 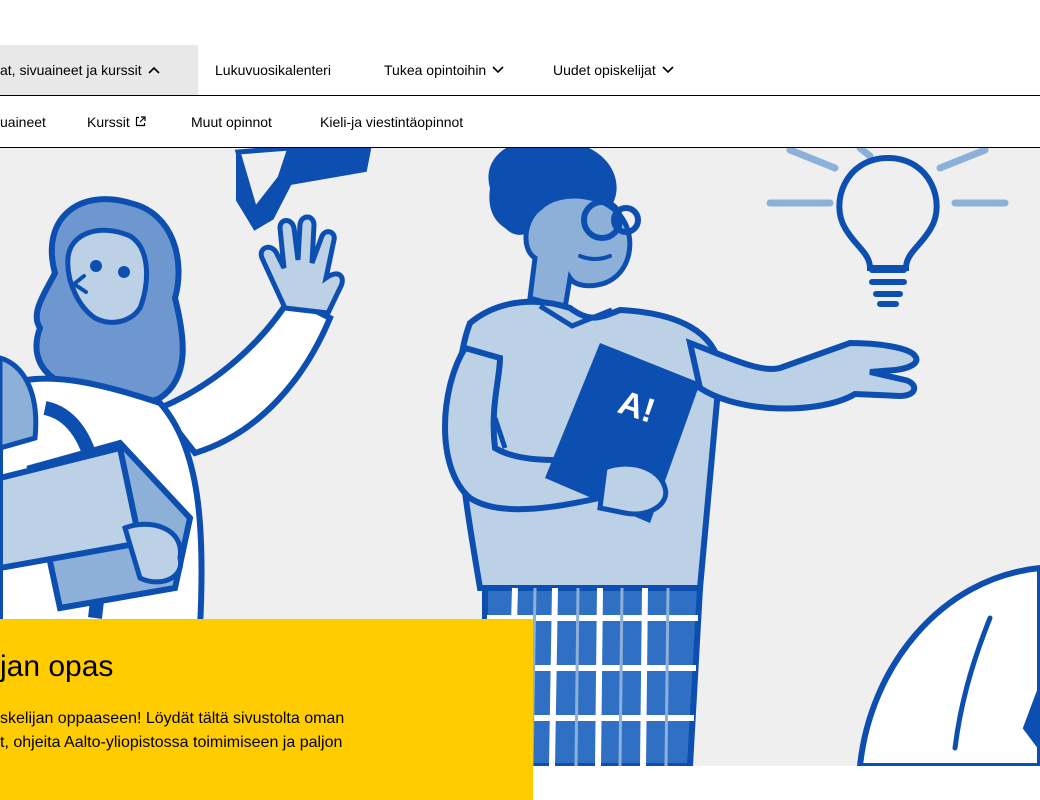 I want to click on subnav-item-minors: uaineet, so click(x=23, y=122).